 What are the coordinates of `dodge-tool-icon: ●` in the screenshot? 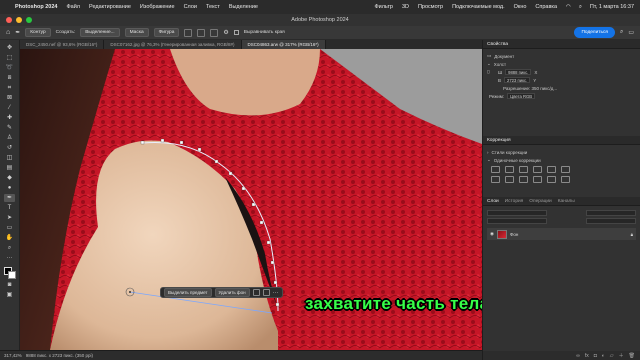 It's located at (9, 188).